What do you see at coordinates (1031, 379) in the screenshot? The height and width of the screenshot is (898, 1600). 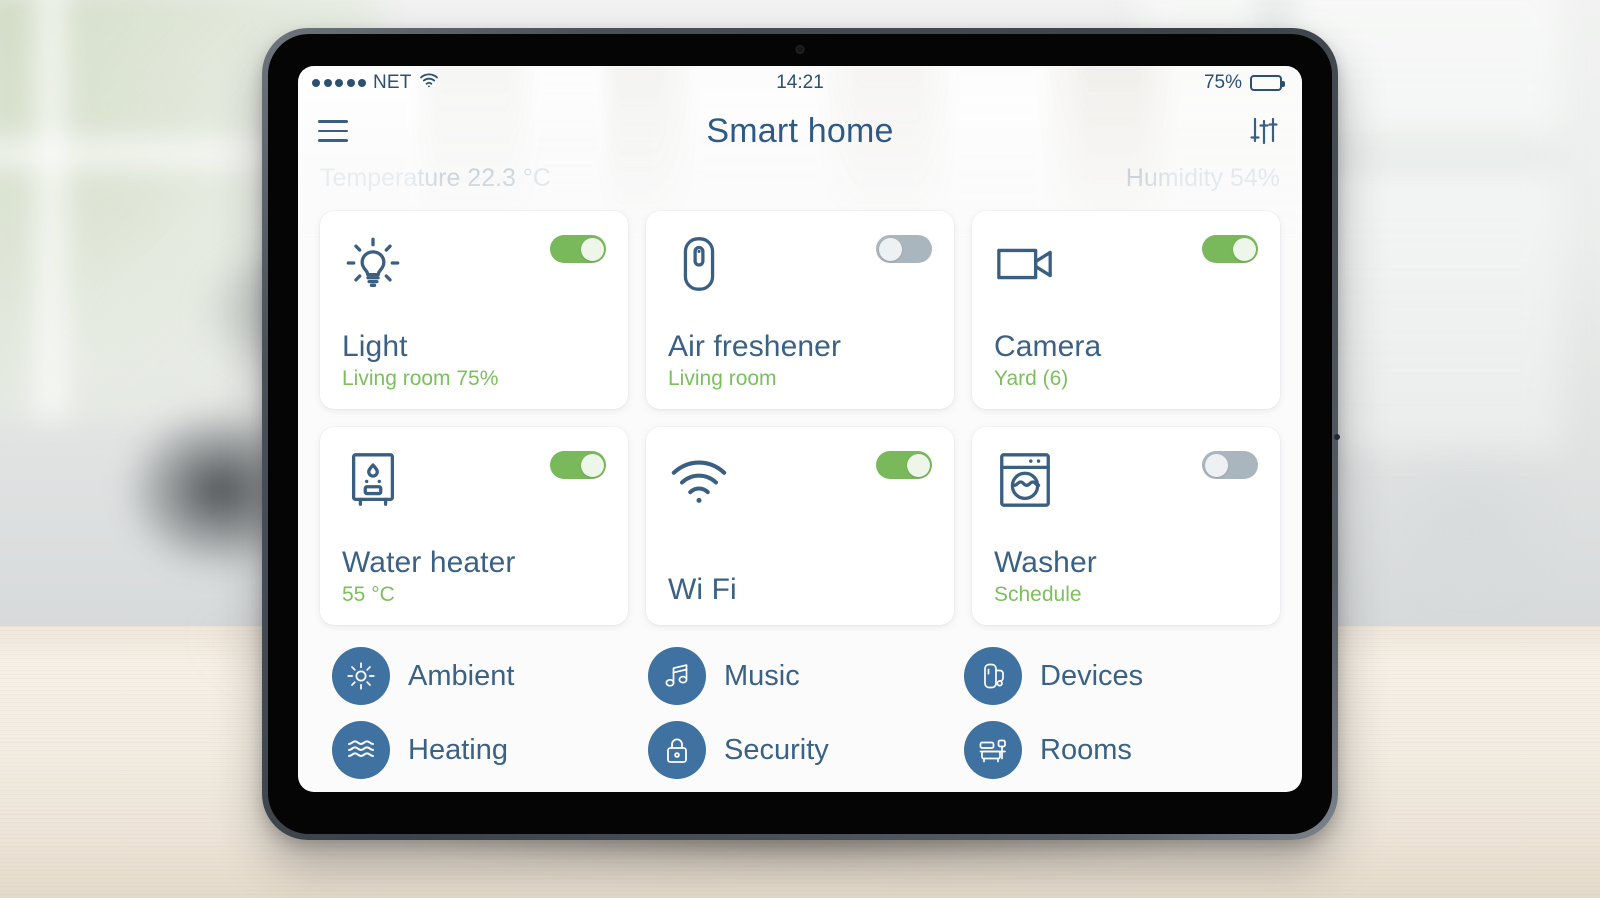 I see `device-subtitle: Yard (6)` at bounding box center [1031, 379].